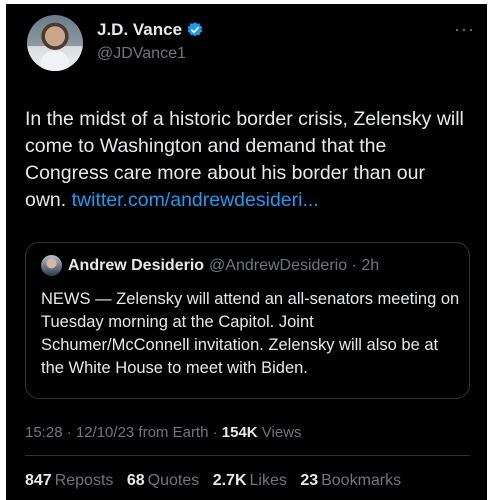 The image size is (491, 500). What do you see at coordinates (361, 480) in the screenshot?
I see `bookmarks-label: Bookmarks` at bounding box center [361, 480].